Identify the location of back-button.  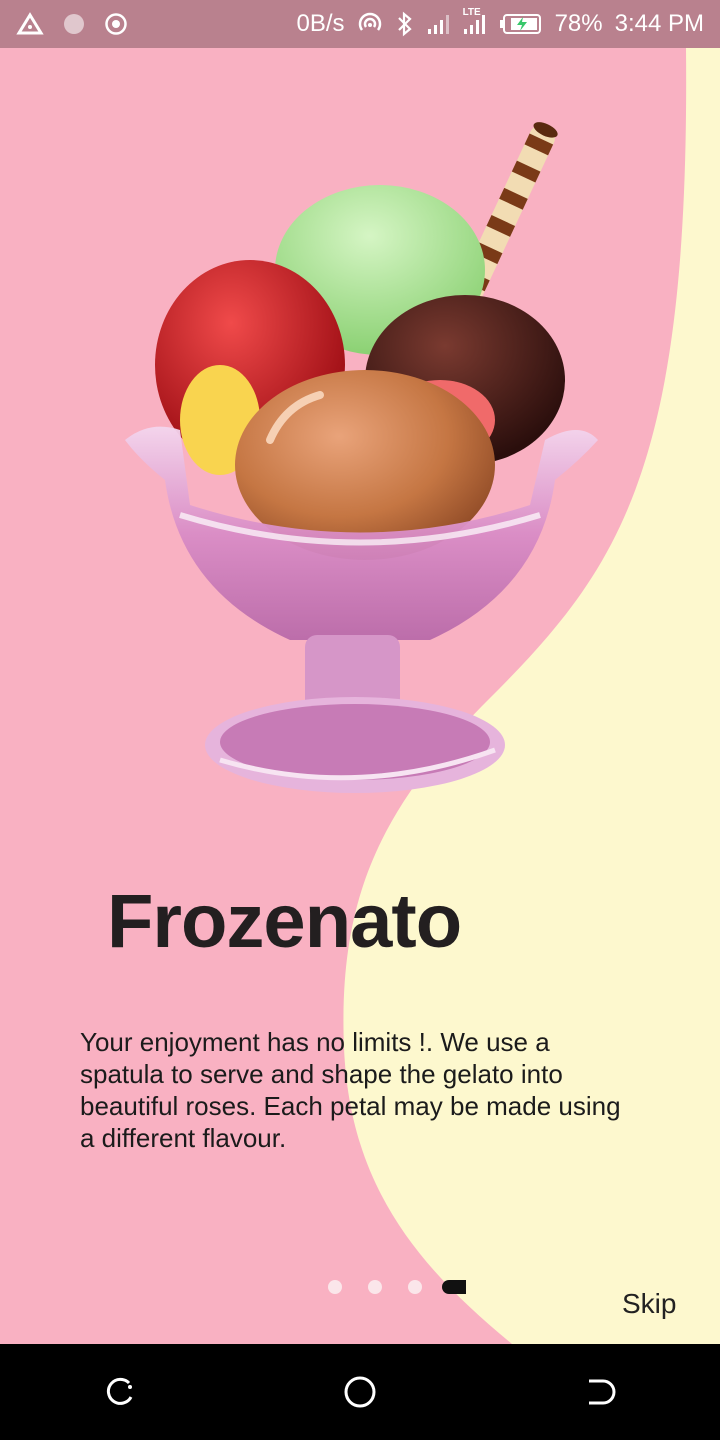
(600, 1392).